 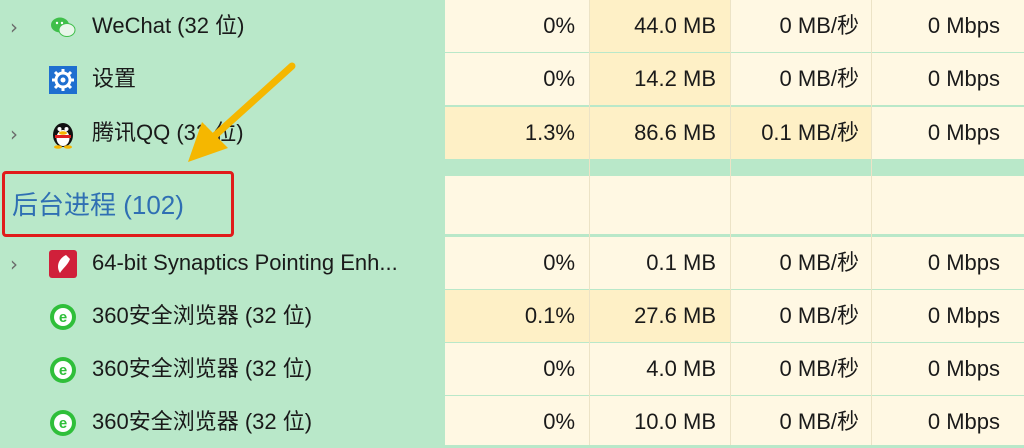 What do you see at coordinates (660, 369) in the screenshot?
I see `memory-cell: 4.0 MB` at bounding box center [660, 369].